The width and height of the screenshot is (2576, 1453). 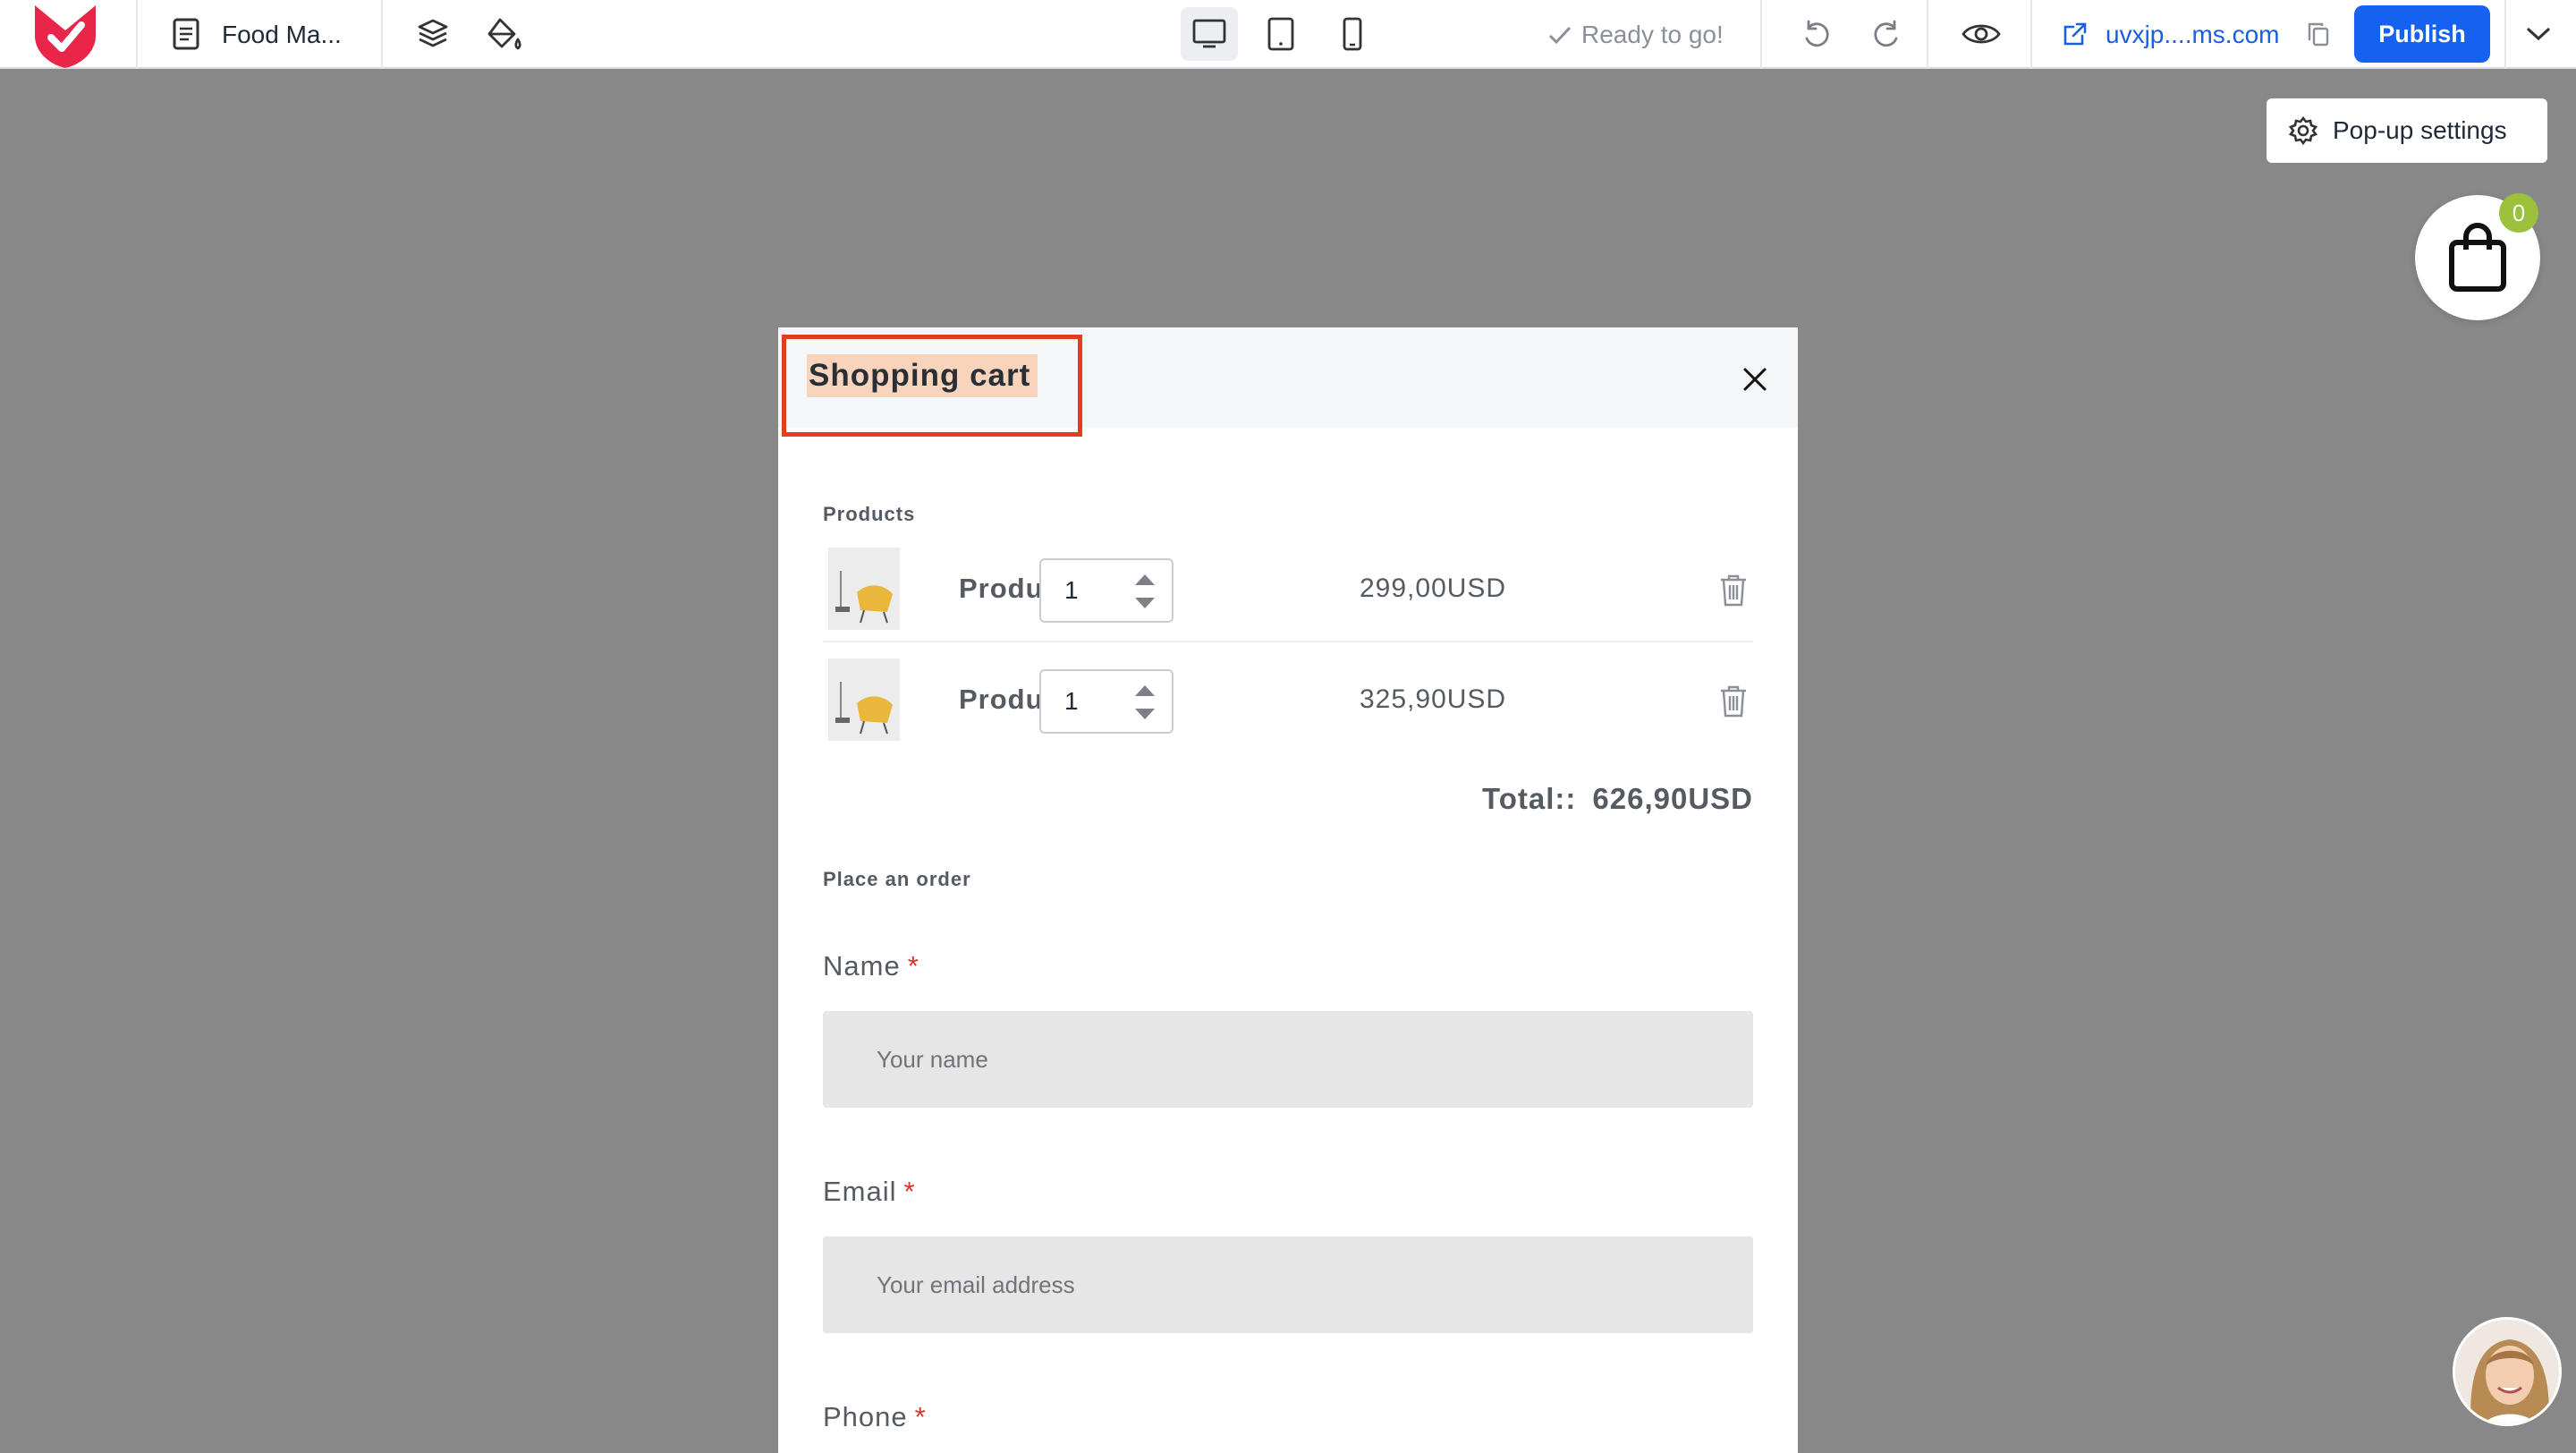 What do you see at coordinates (2192, 34) in the screenshot?
I see `site-url-link: uvxjp....ms.com` at bounding box center [2192, 34].